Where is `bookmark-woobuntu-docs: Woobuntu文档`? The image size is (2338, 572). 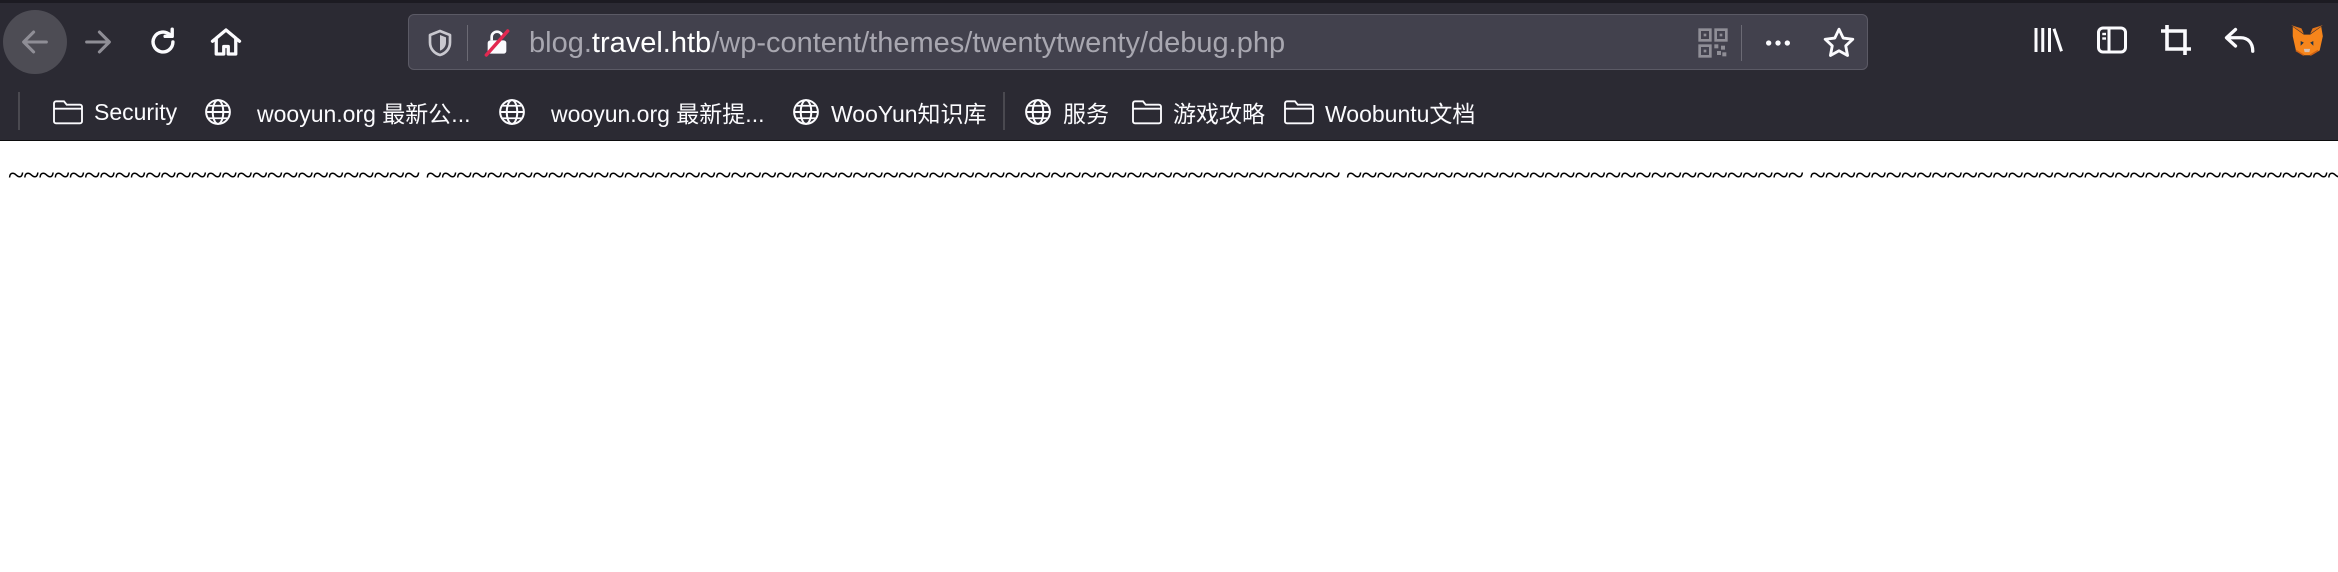
bookmark-woobuntu-docs: Woobuntu文档 is located at coordinates (1379, 112).